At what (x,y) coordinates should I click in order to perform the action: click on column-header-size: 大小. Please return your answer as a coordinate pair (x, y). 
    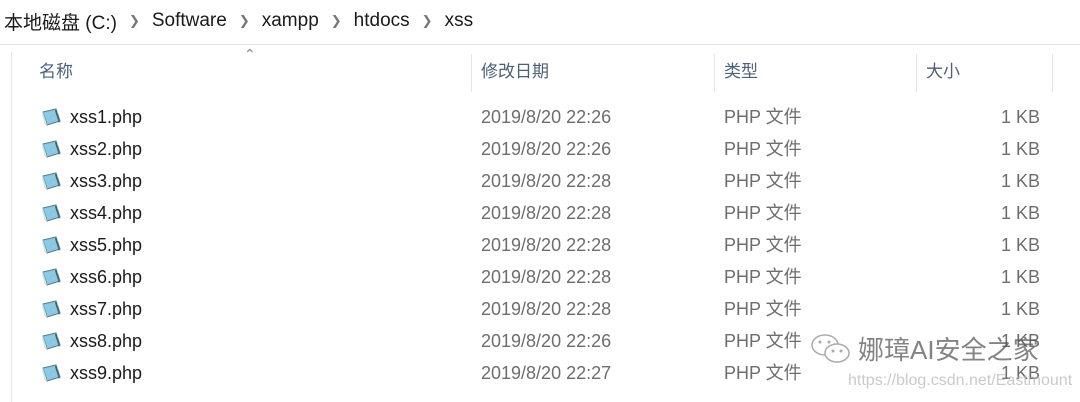
    Looking at the image, I should click on (984, 72).